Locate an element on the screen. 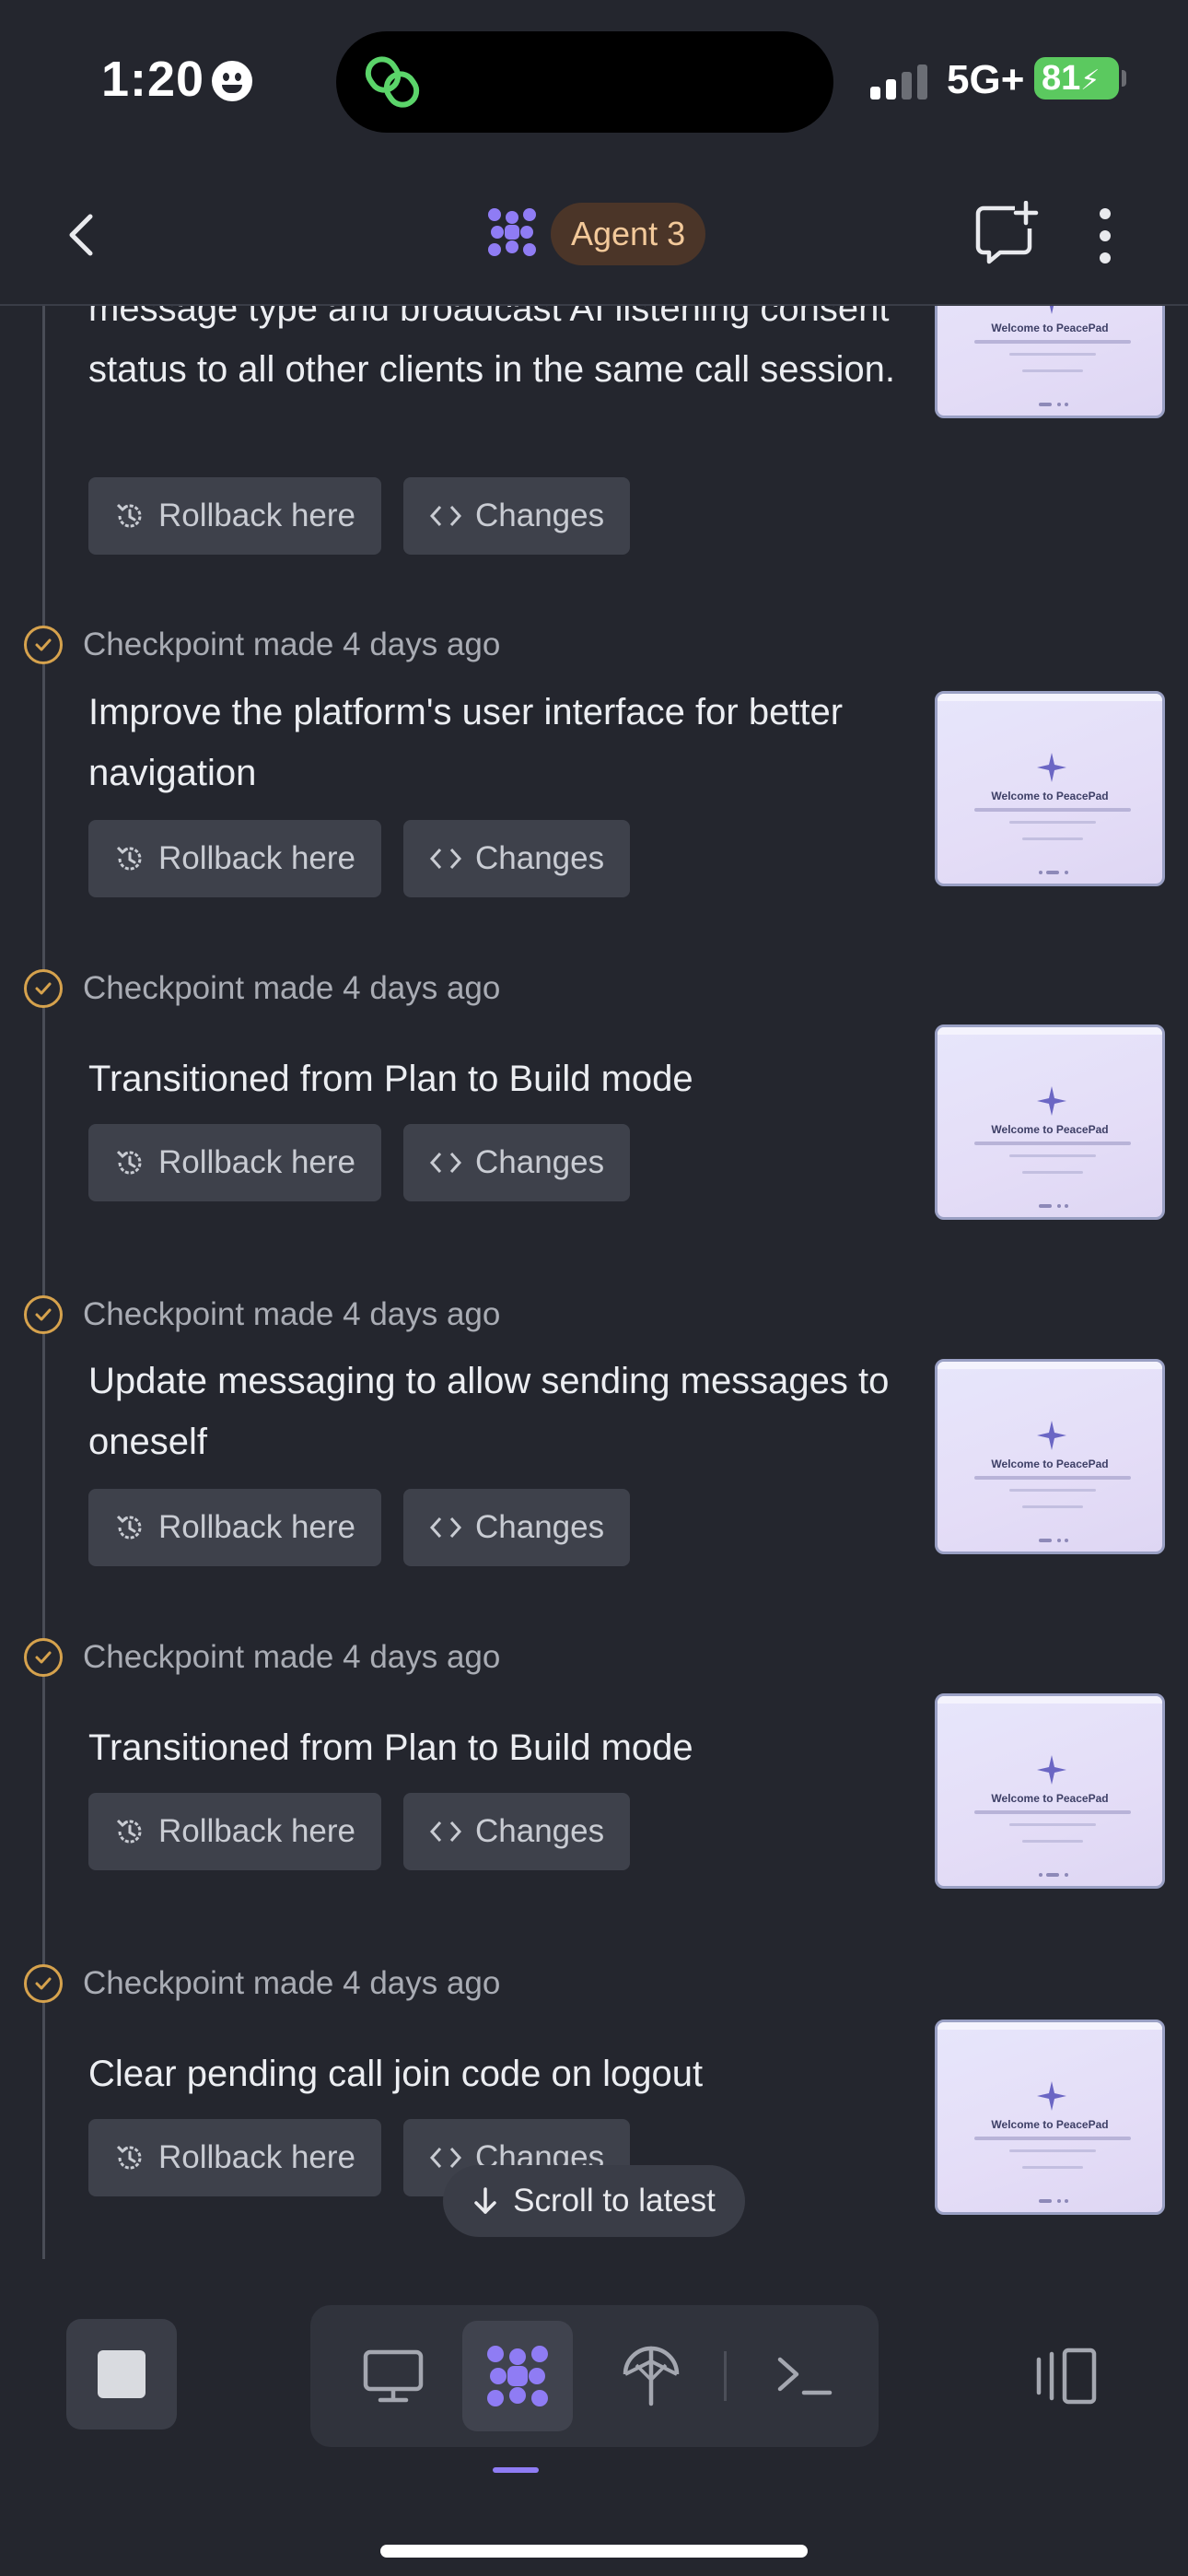 This screenshot has width=1188, height=2576. agent-version-badge: Agent 3 is located at coordinates (628, 234).